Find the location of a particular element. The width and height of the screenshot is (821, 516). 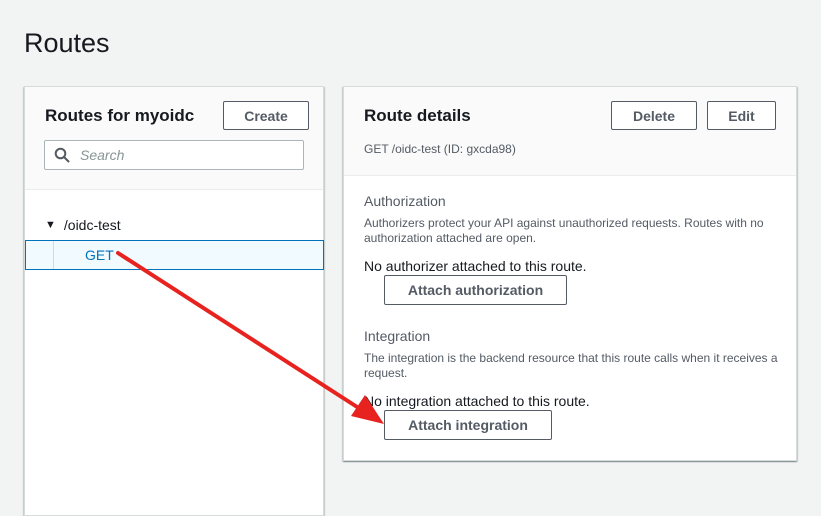

search-icon is located at coordinates (62, 155).